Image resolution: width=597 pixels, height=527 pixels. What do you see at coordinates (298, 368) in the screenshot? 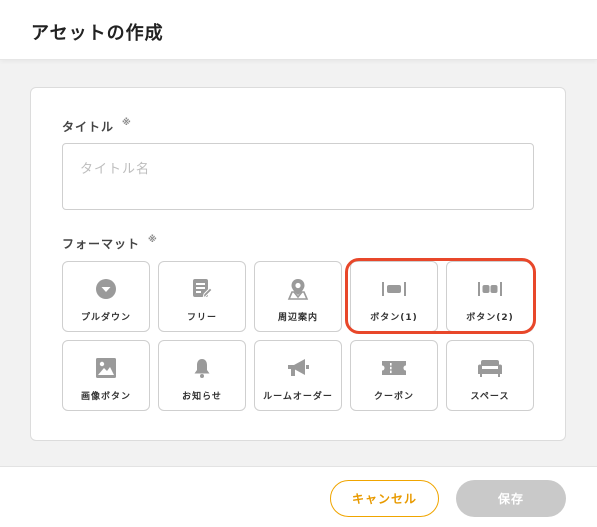
I see `megaphone-icon` at bounding box center [298, 368].